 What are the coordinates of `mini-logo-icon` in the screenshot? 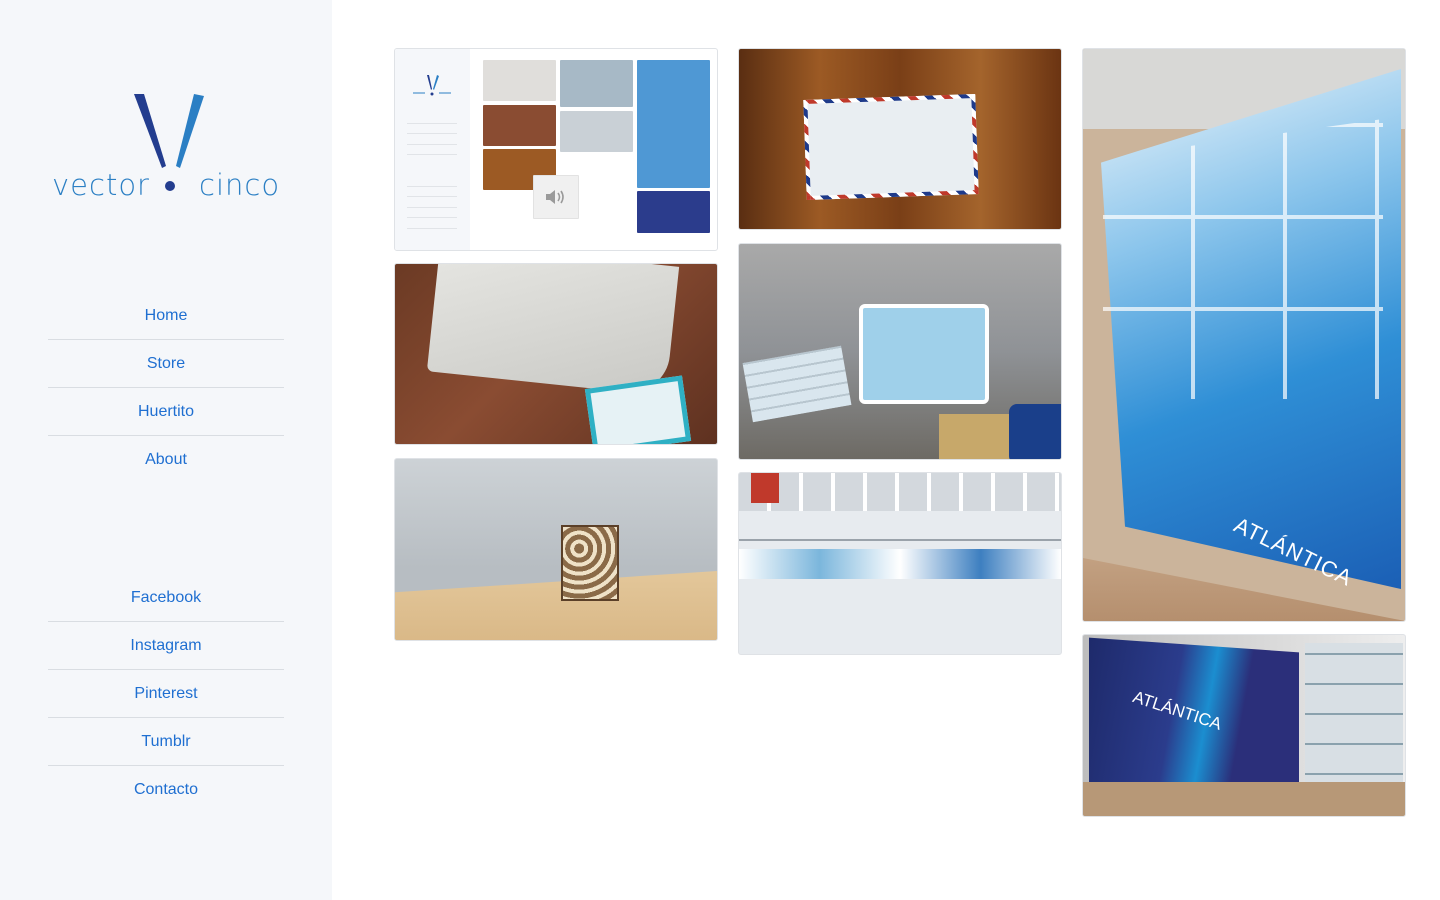 It's located at (432, 85).